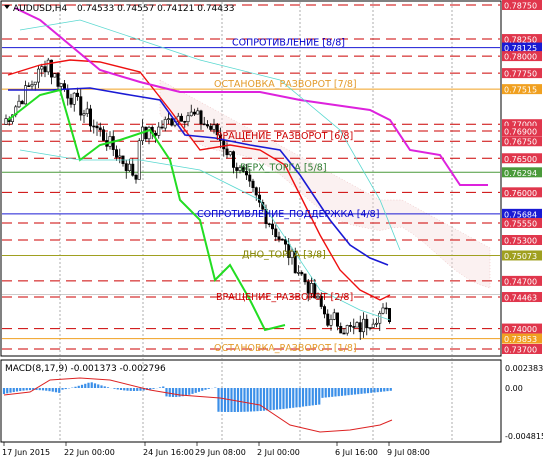 This screenshot has width=543, height=461. What do you see at coordinates (356, 452) in the screenshot?
I see `time-label: 6 Jul 16:00` at bounding box center [356, 452].